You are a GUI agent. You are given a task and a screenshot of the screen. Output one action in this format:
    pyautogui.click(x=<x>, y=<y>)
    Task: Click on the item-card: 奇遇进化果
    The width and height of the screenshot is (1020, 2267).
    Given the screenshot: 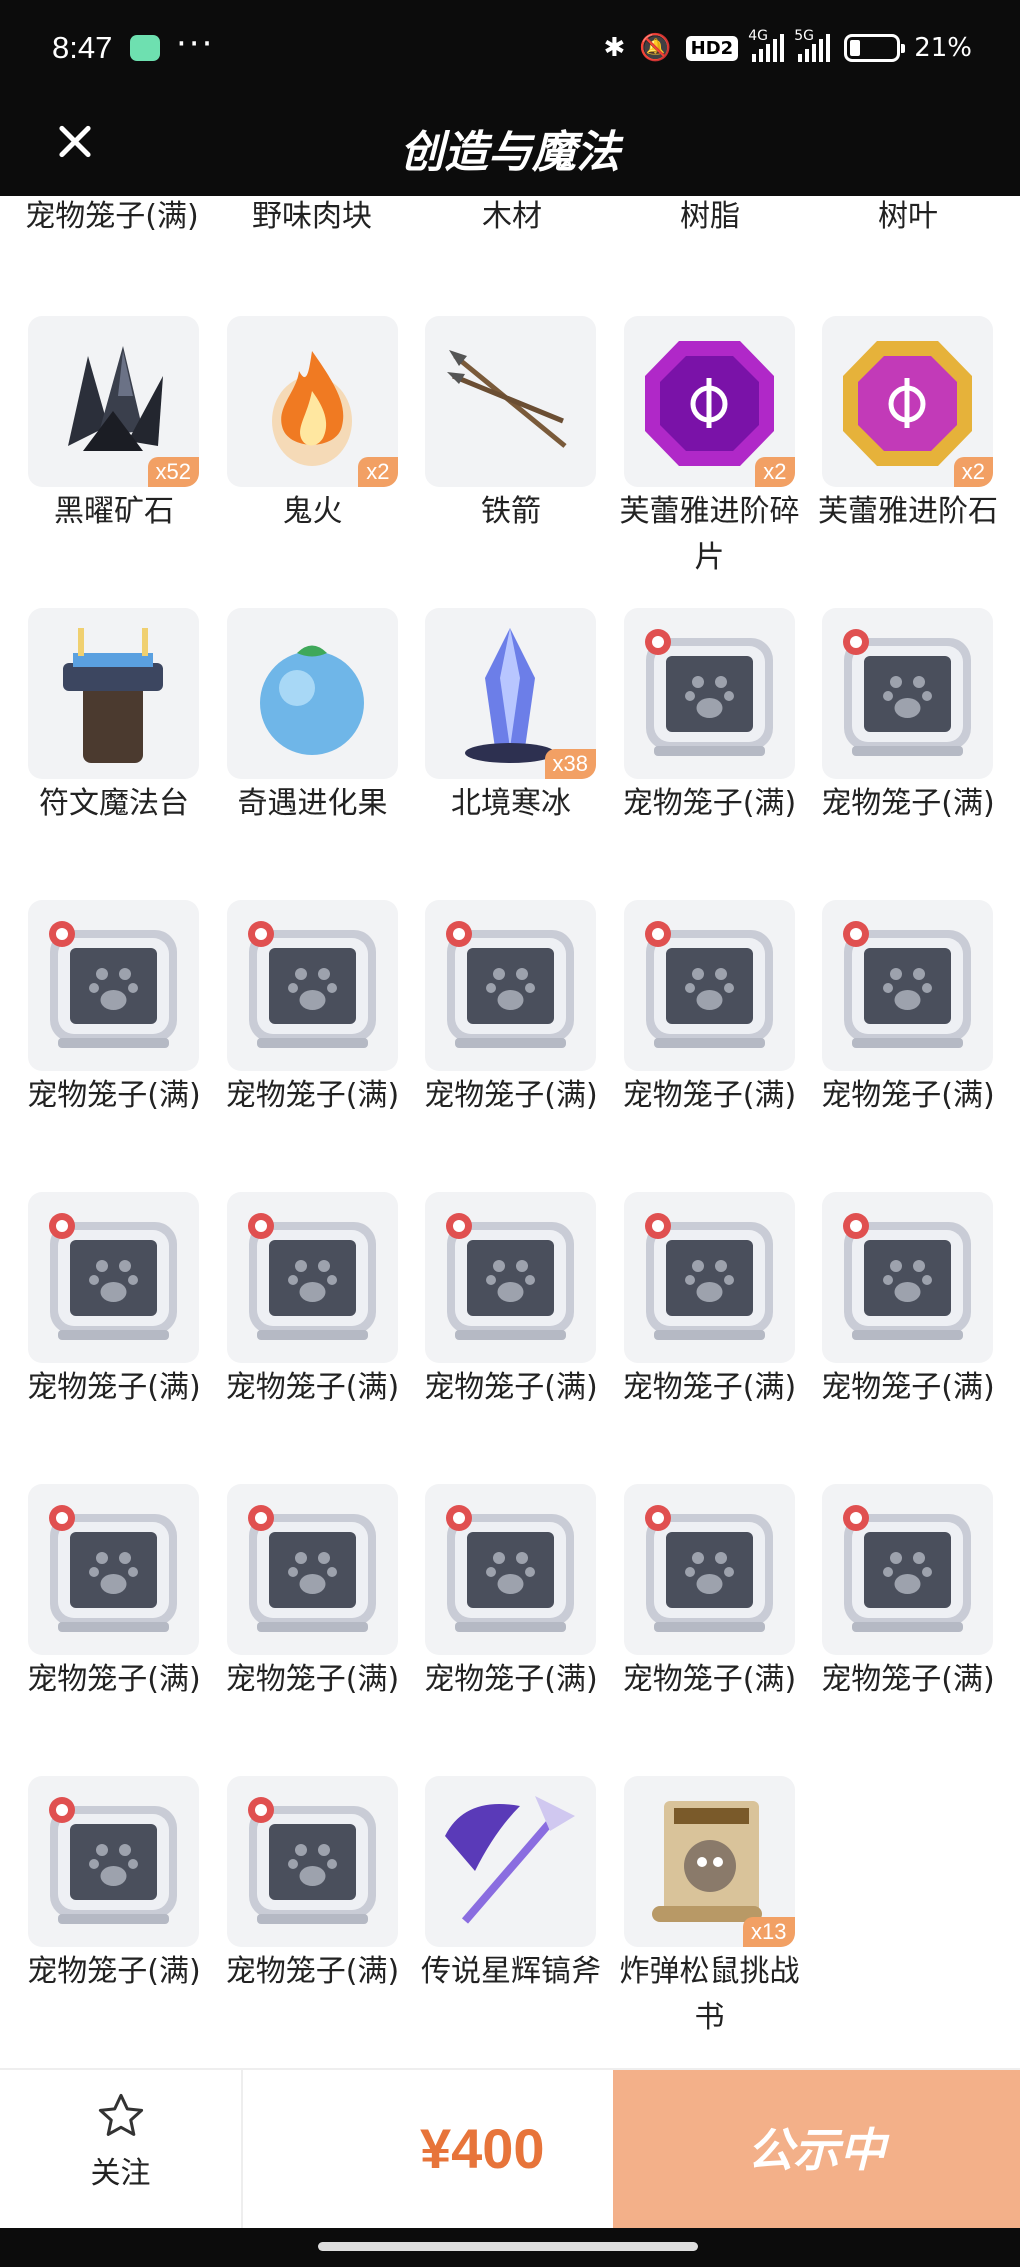 What is the action you would take?
    pyautogui.click(x=312, y=717)
    